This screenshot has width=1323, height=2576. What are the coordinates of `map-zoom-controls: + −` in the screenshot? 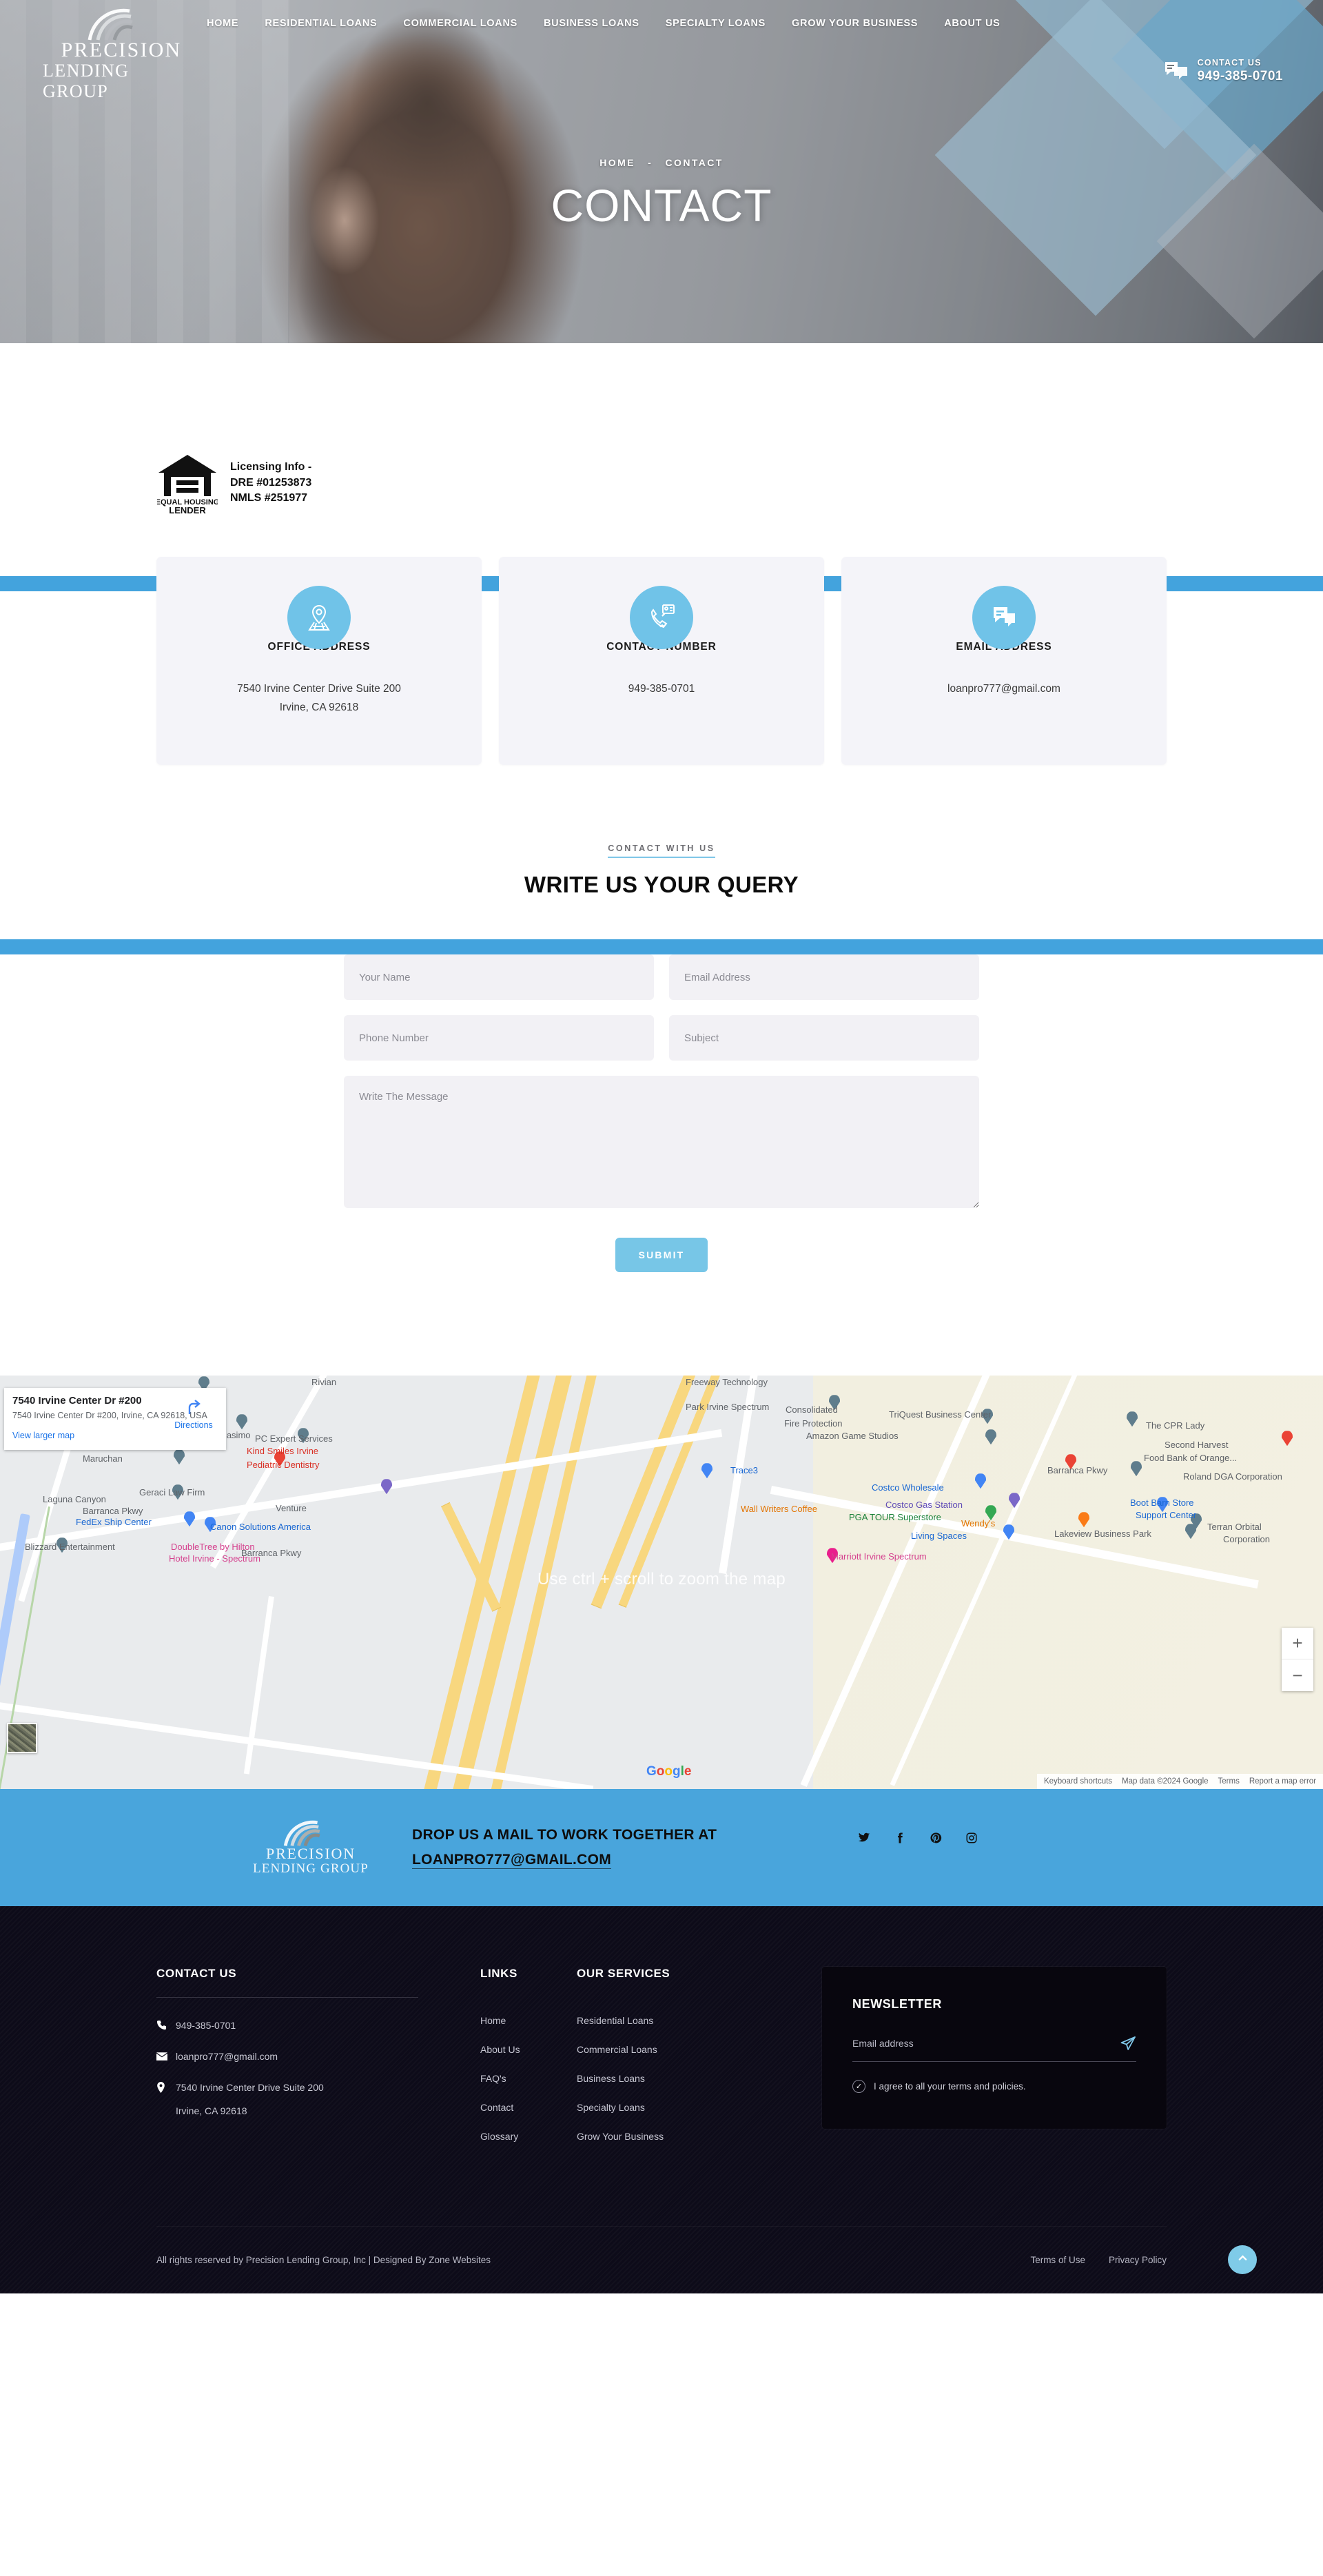 It's located at (1297, 1660).